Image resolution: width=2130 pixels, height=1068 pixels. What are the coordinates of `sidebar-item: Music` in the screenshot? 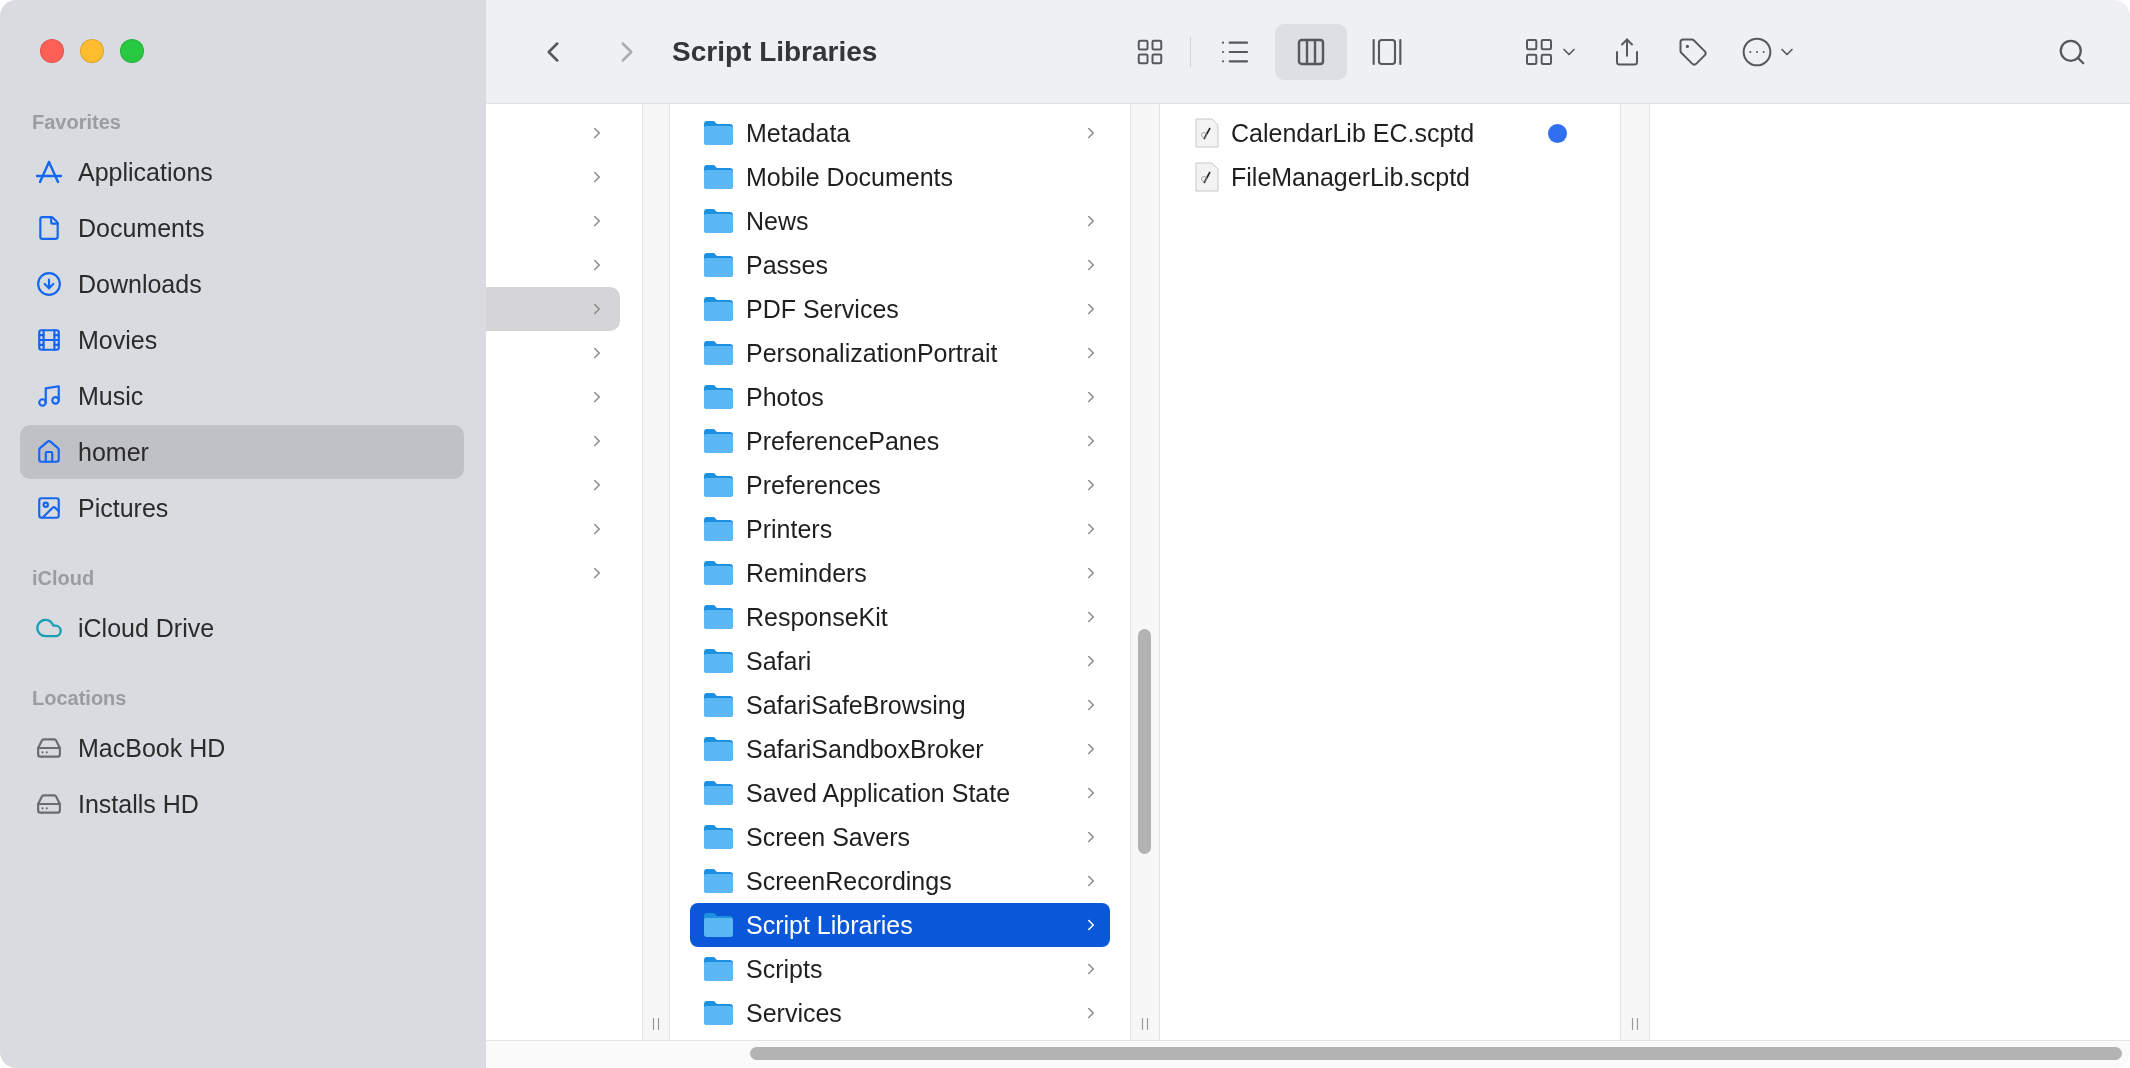 It's located at (242, 396).